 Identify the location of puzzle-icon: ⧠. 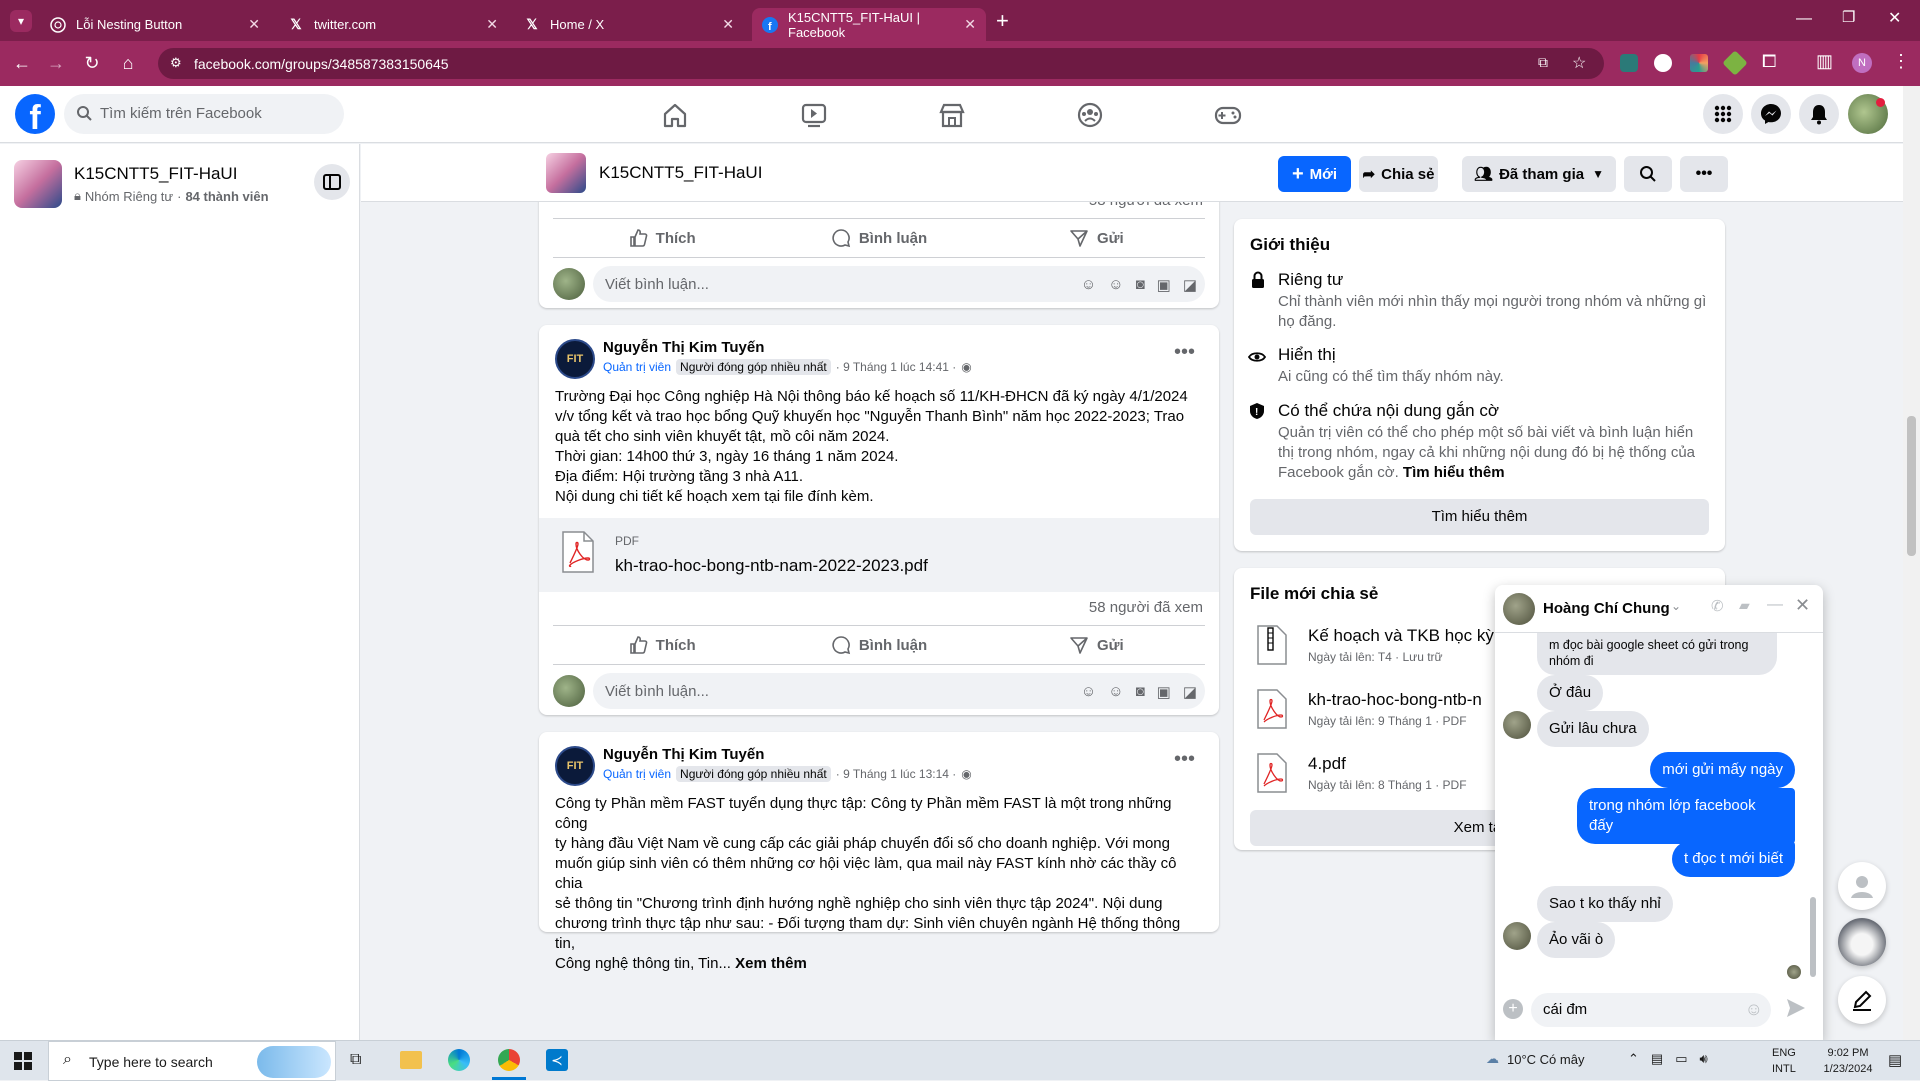
(1769, 61).